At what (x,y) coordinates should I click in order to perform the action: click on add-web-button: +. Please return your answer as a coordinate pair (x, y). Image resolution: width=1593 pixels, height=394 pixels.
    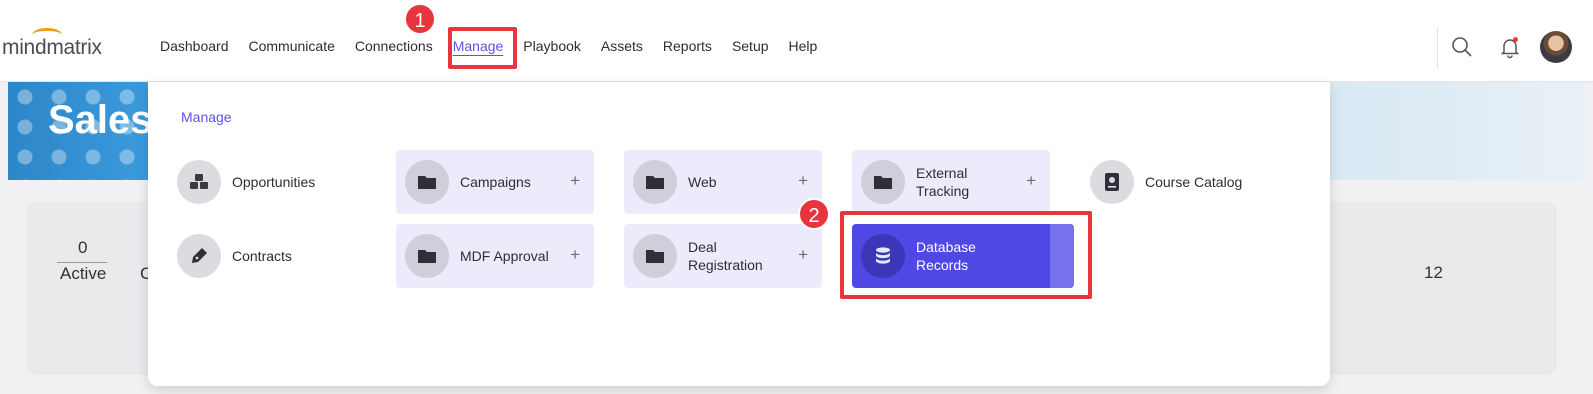
    Looking at the image, I should click on (803, 181).